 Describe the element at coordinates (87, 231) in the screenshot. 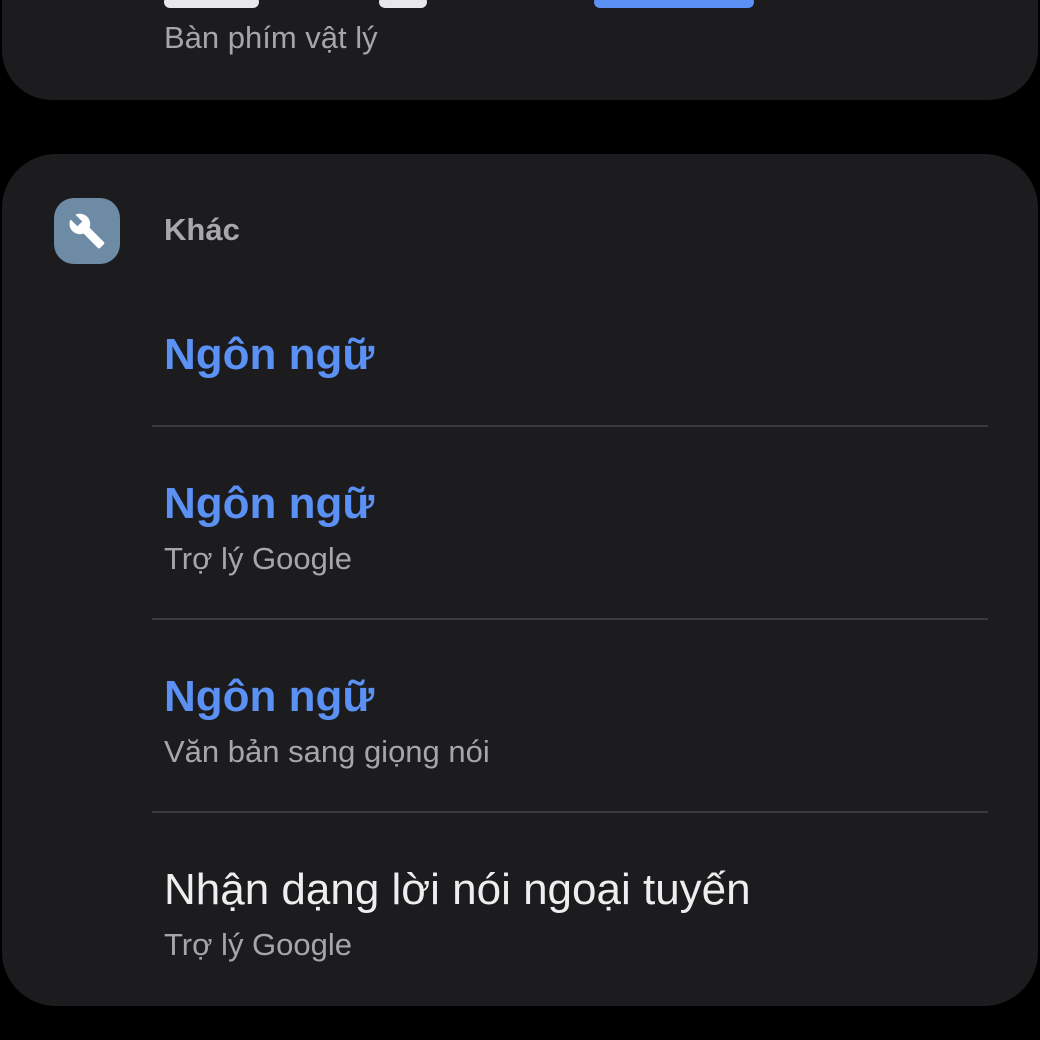

I see `wrench-icon` at that location.